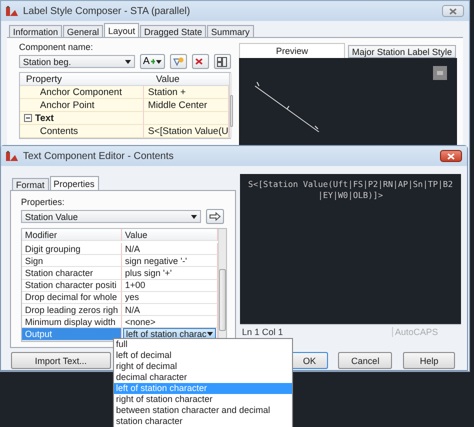 The height and width of the screenshot is (427, 474). I want to click on scrollbar, so click(230, 105).